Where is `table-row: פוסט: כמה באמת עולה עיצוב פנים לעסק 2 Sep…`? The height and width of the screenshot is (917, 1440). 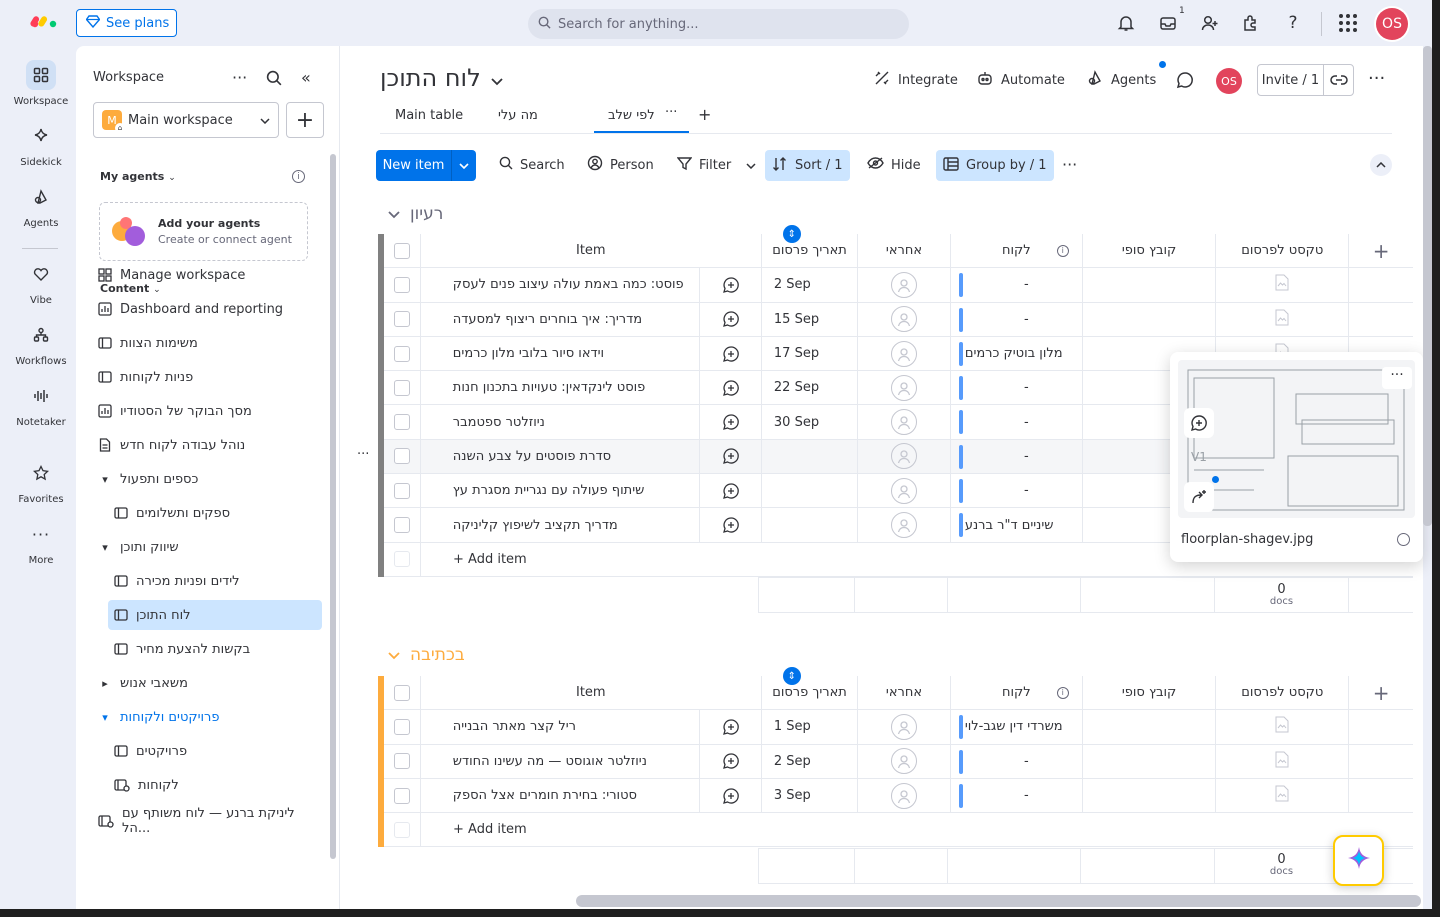 table-row: פוסט: כמה באמת עולה עיצוב פנים לעסק 2 Sep… is located at coordinates (898, 285).